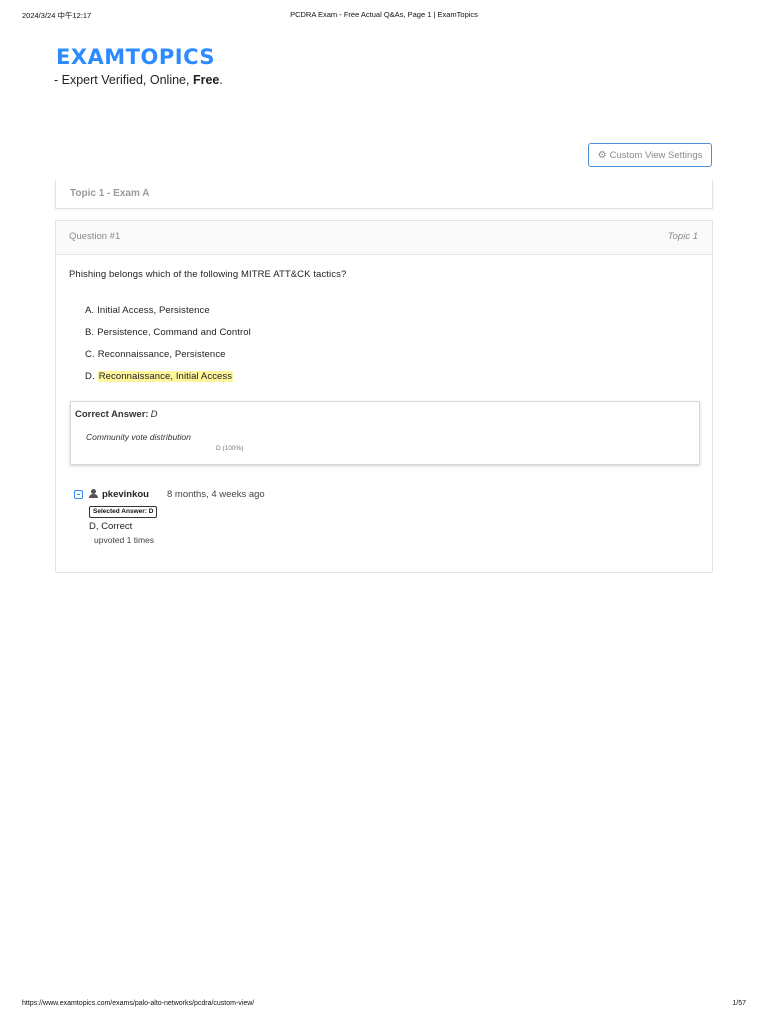 This screenshot has width=768, height=1024. What do you see at coordinates (112, 414) in the screenshot?
I see `correct-answer-label: Correct Answer:` at bounding box center [112, 414].